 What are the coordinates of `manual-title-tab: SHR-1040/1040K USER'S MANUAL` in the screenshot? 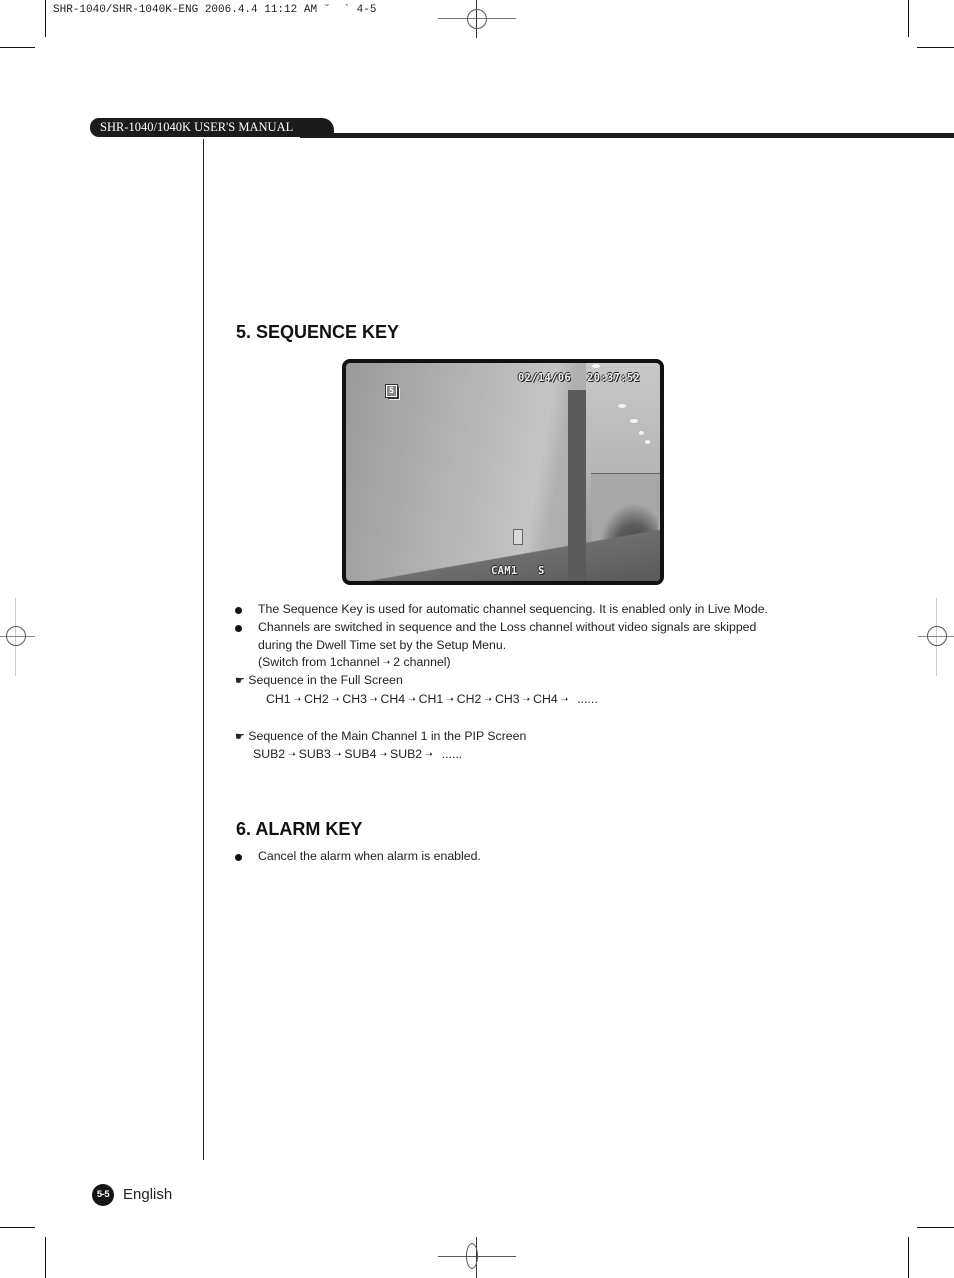 It's located at (212, 127).